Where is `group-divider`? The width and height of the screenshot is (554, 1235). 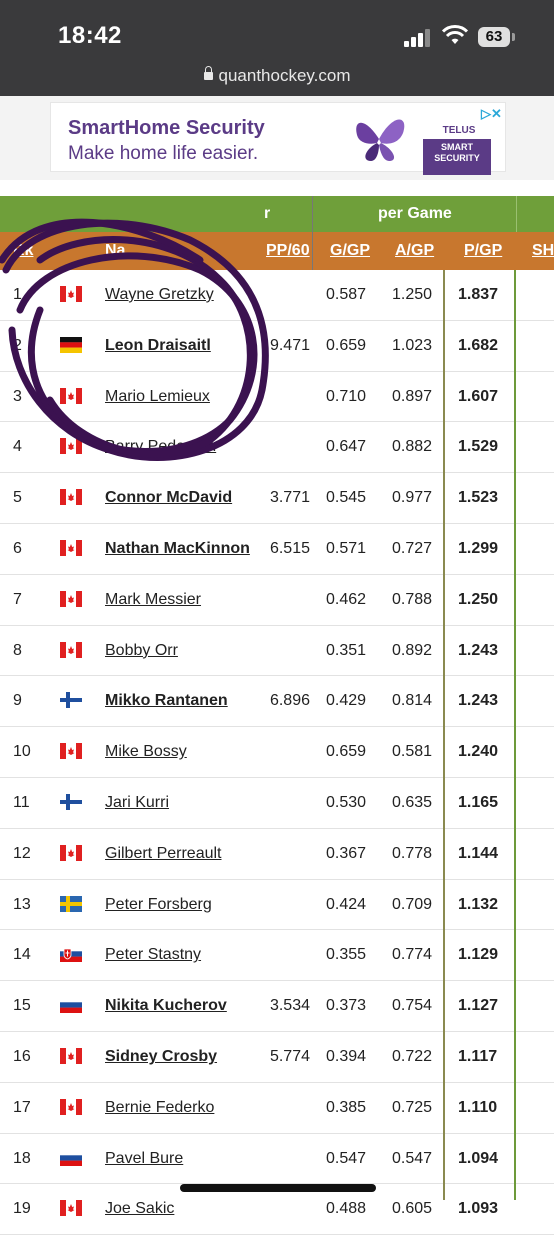
group-divider is located at coordinates (516, 214).